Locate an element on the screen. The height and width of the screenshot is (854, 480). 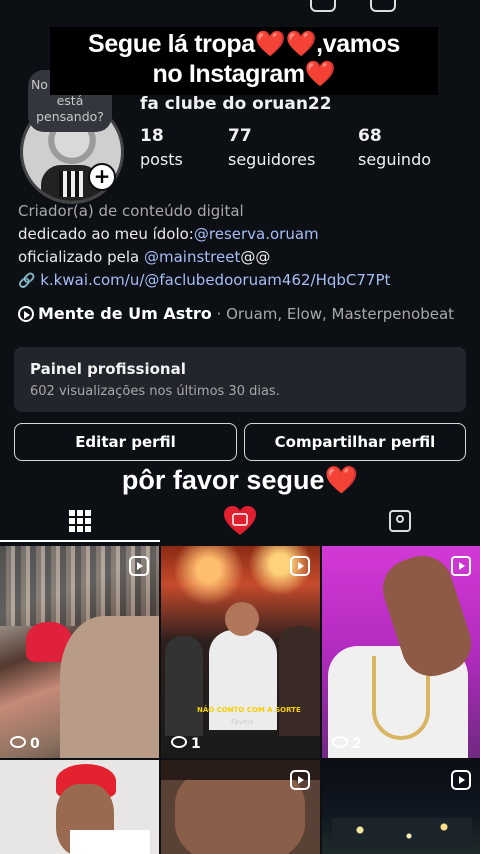
menu-icon is located at coordinates (441, 5).